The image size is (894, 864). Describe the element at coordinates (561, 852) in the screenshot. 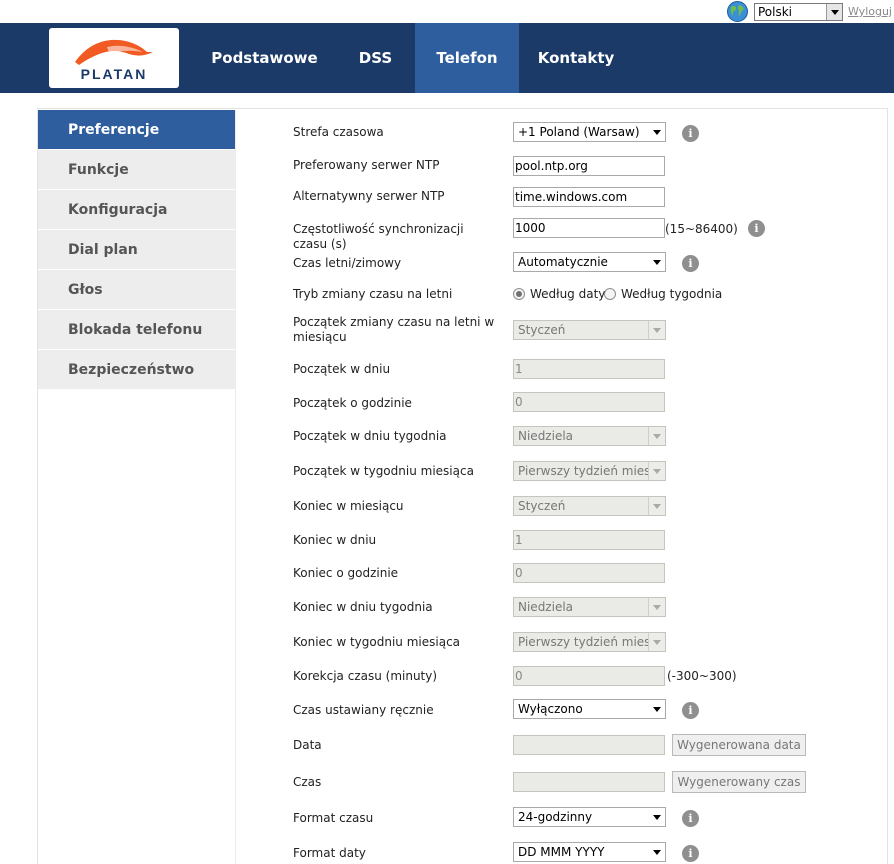

I see `date-format-value: DD MMM YYYY` at that location.